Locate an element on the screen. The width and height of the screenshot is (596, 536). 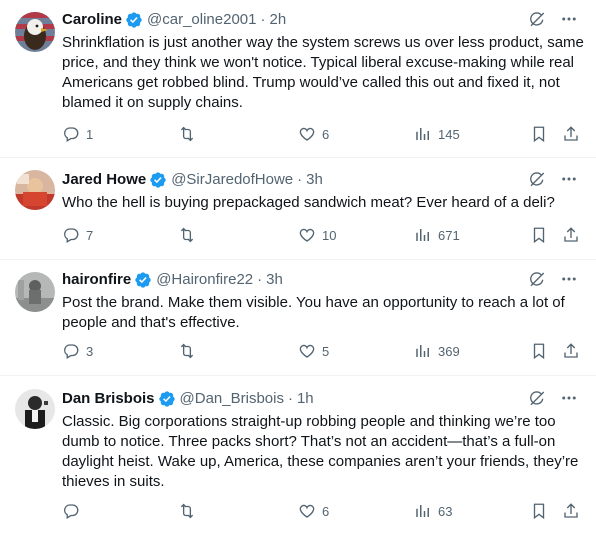
display-name: Dan Brisbois is located at coordinates (108, 399).